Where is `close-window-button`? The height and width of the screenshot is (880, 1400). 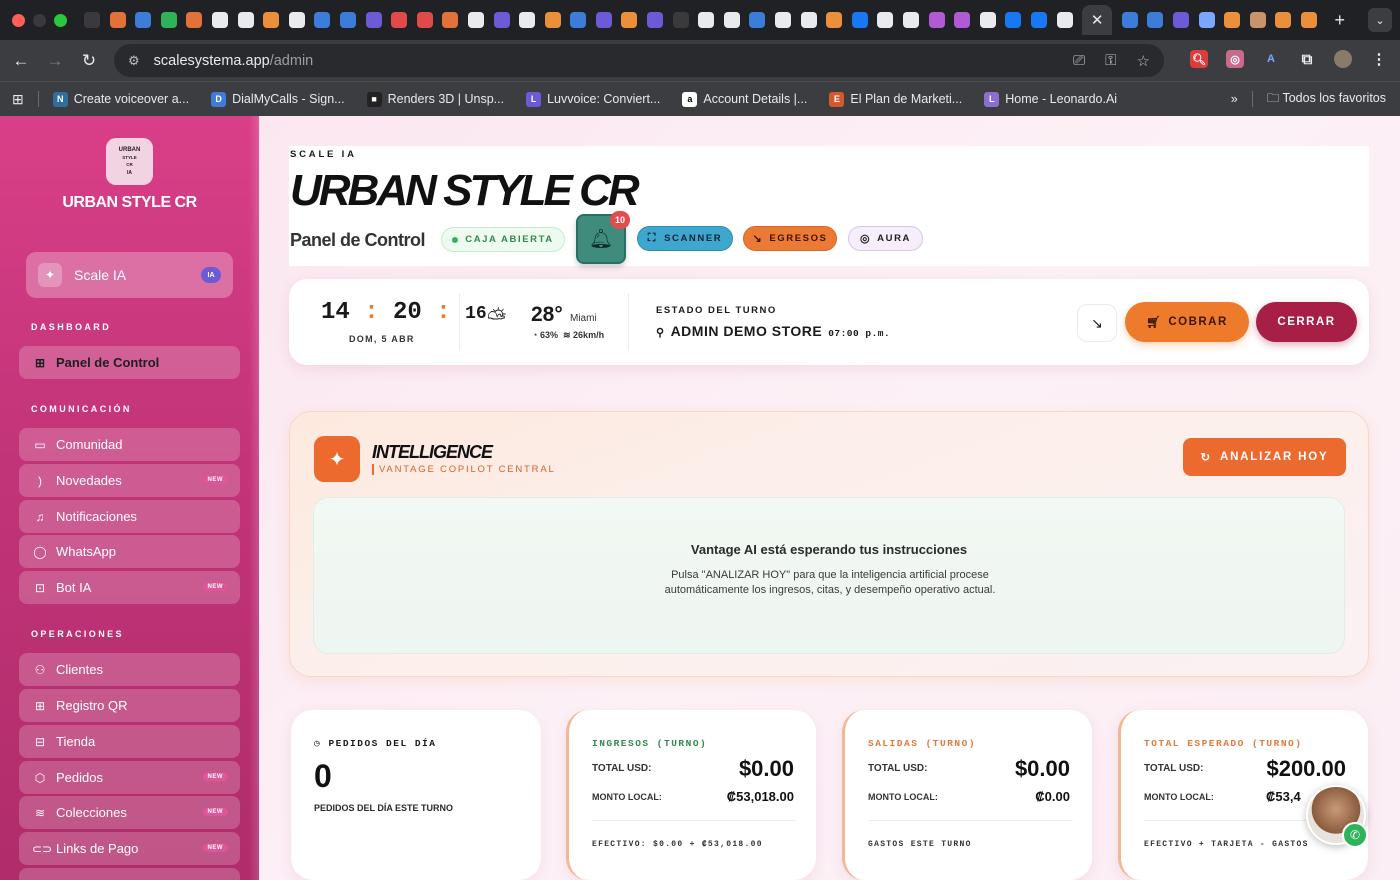 close-window-button is located at coordinates (18, 20).